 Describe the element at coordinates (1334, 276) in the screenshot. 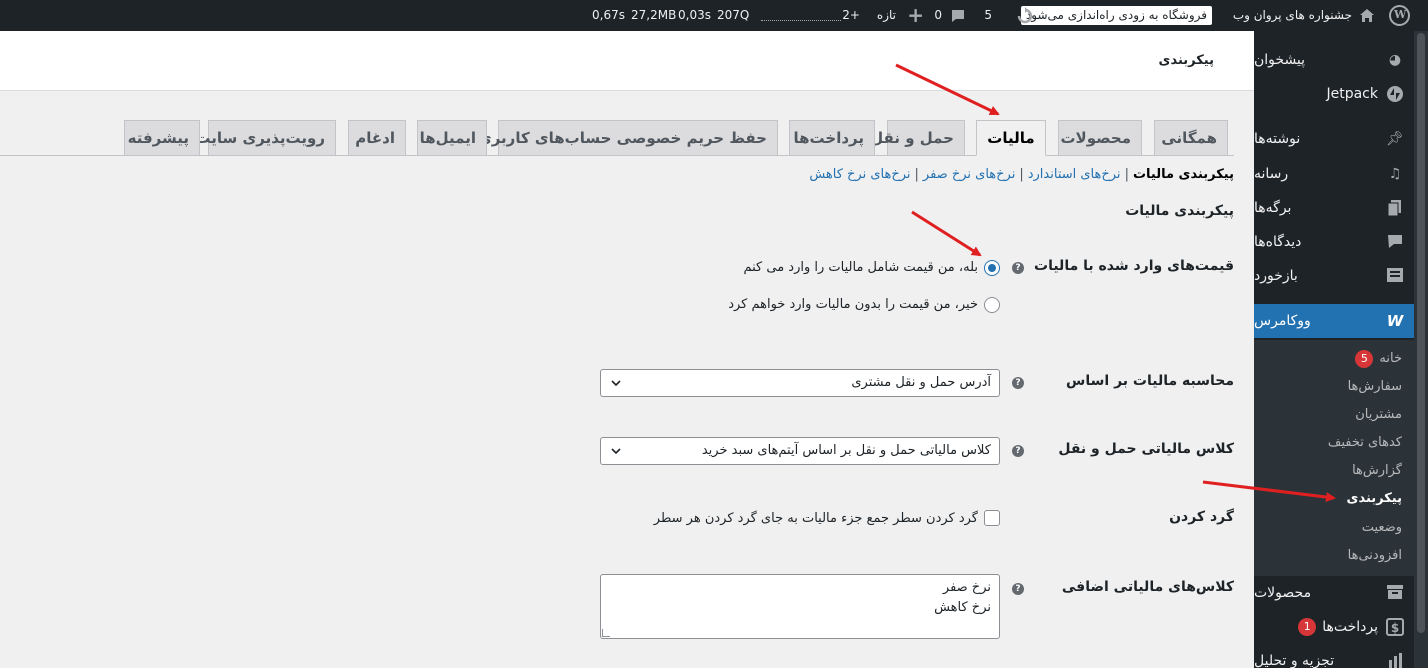

I see `sidebar-item-feedback: بازخورد` at that location.